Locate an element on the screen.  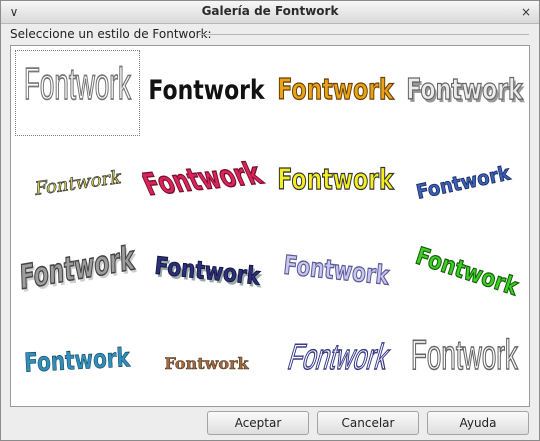
dialog-title: Galería de Fontwork is located at coordinates (270, 11).